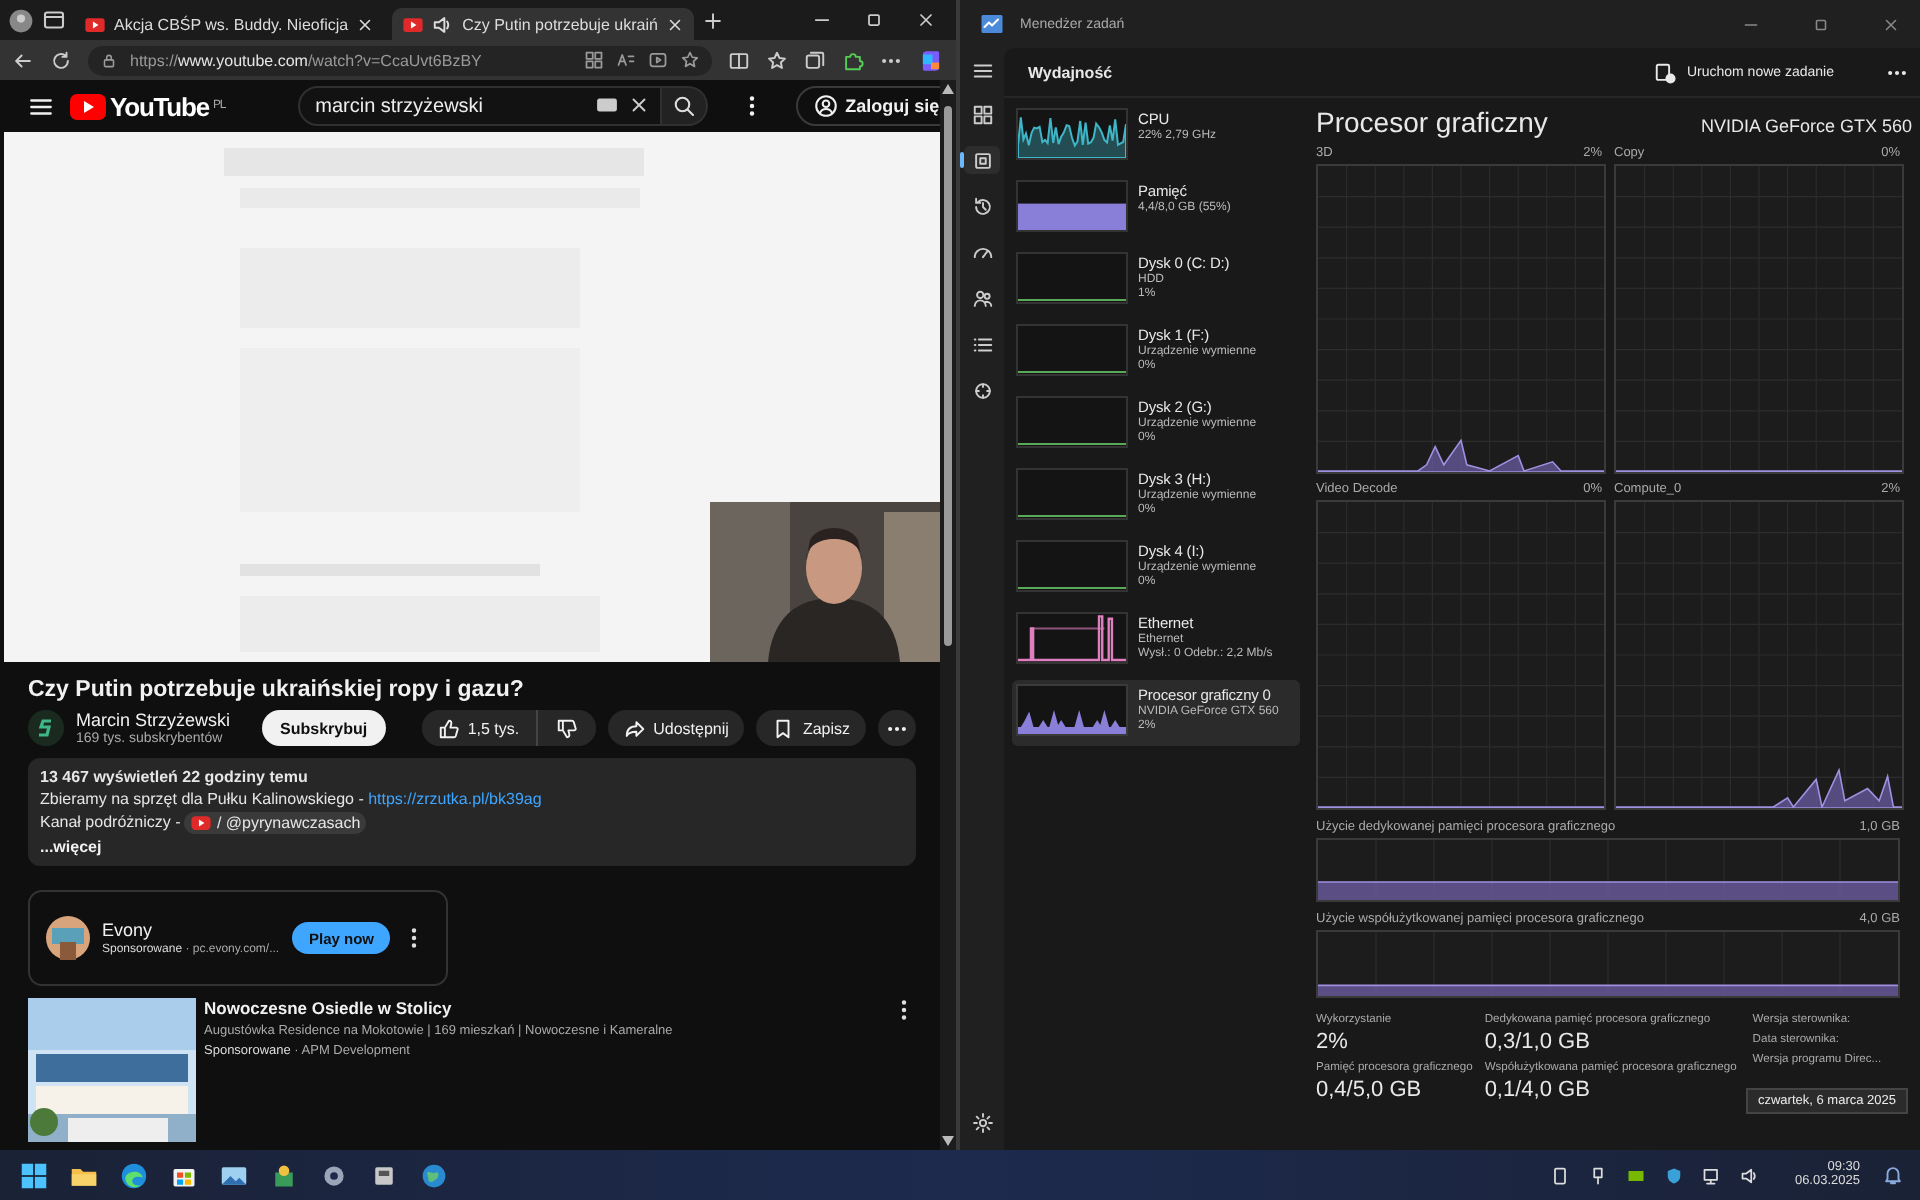 The image size is (1920, 1200). Describe the element at coordinates (292, 799) in the screenshot. I see `description-line: Zbieramy na sprzęt dla Pułku Kalinowskiego - https://zrzutka.pl/bk39ag` at that location.